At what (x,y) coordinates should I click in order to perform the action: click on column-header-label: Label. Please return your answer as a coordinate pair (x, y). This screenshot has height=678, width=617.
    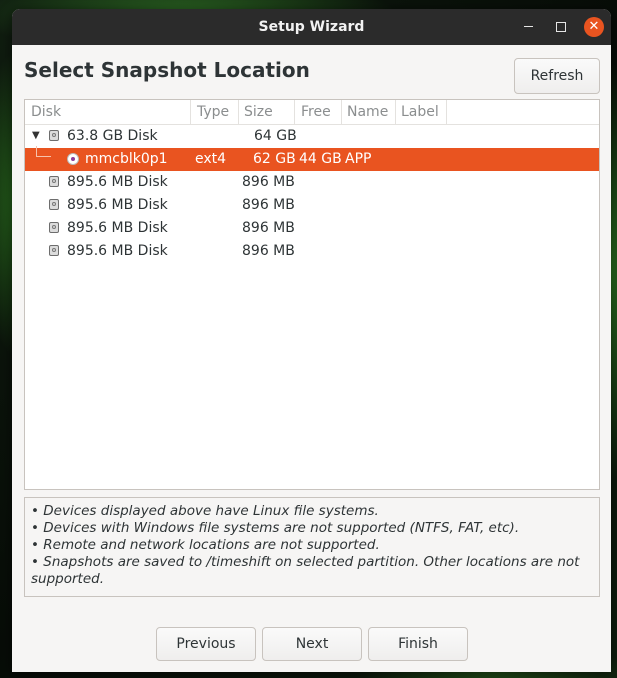
    Looking at the image, I should click on (420, 112).